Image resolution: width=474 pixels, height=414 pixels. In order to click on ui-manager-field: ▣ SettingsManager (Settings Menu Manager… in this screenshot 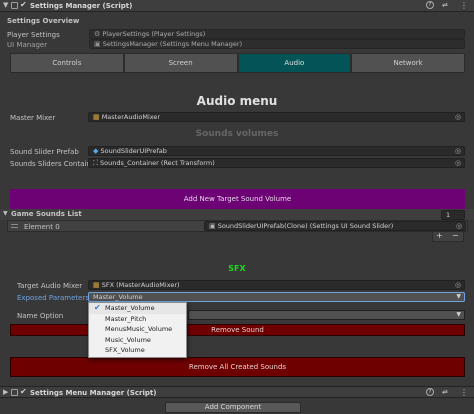, I will do `click(277, 44)`.